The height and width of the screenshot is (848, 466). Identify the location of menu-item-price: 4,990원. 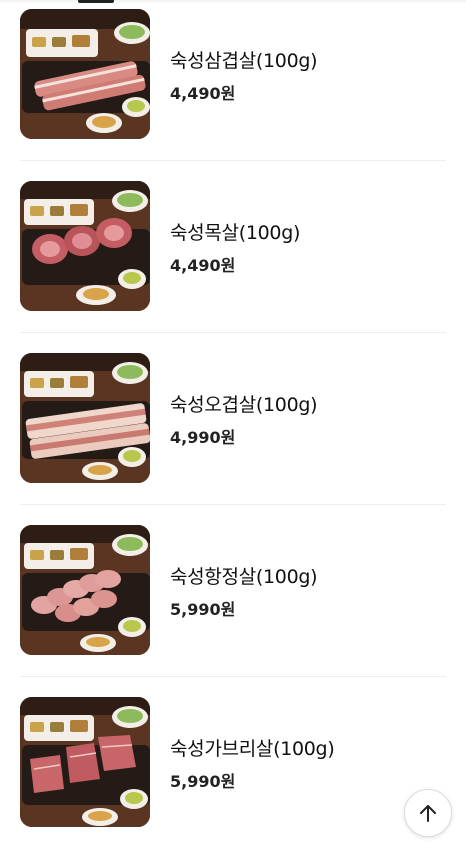
(203, 437).